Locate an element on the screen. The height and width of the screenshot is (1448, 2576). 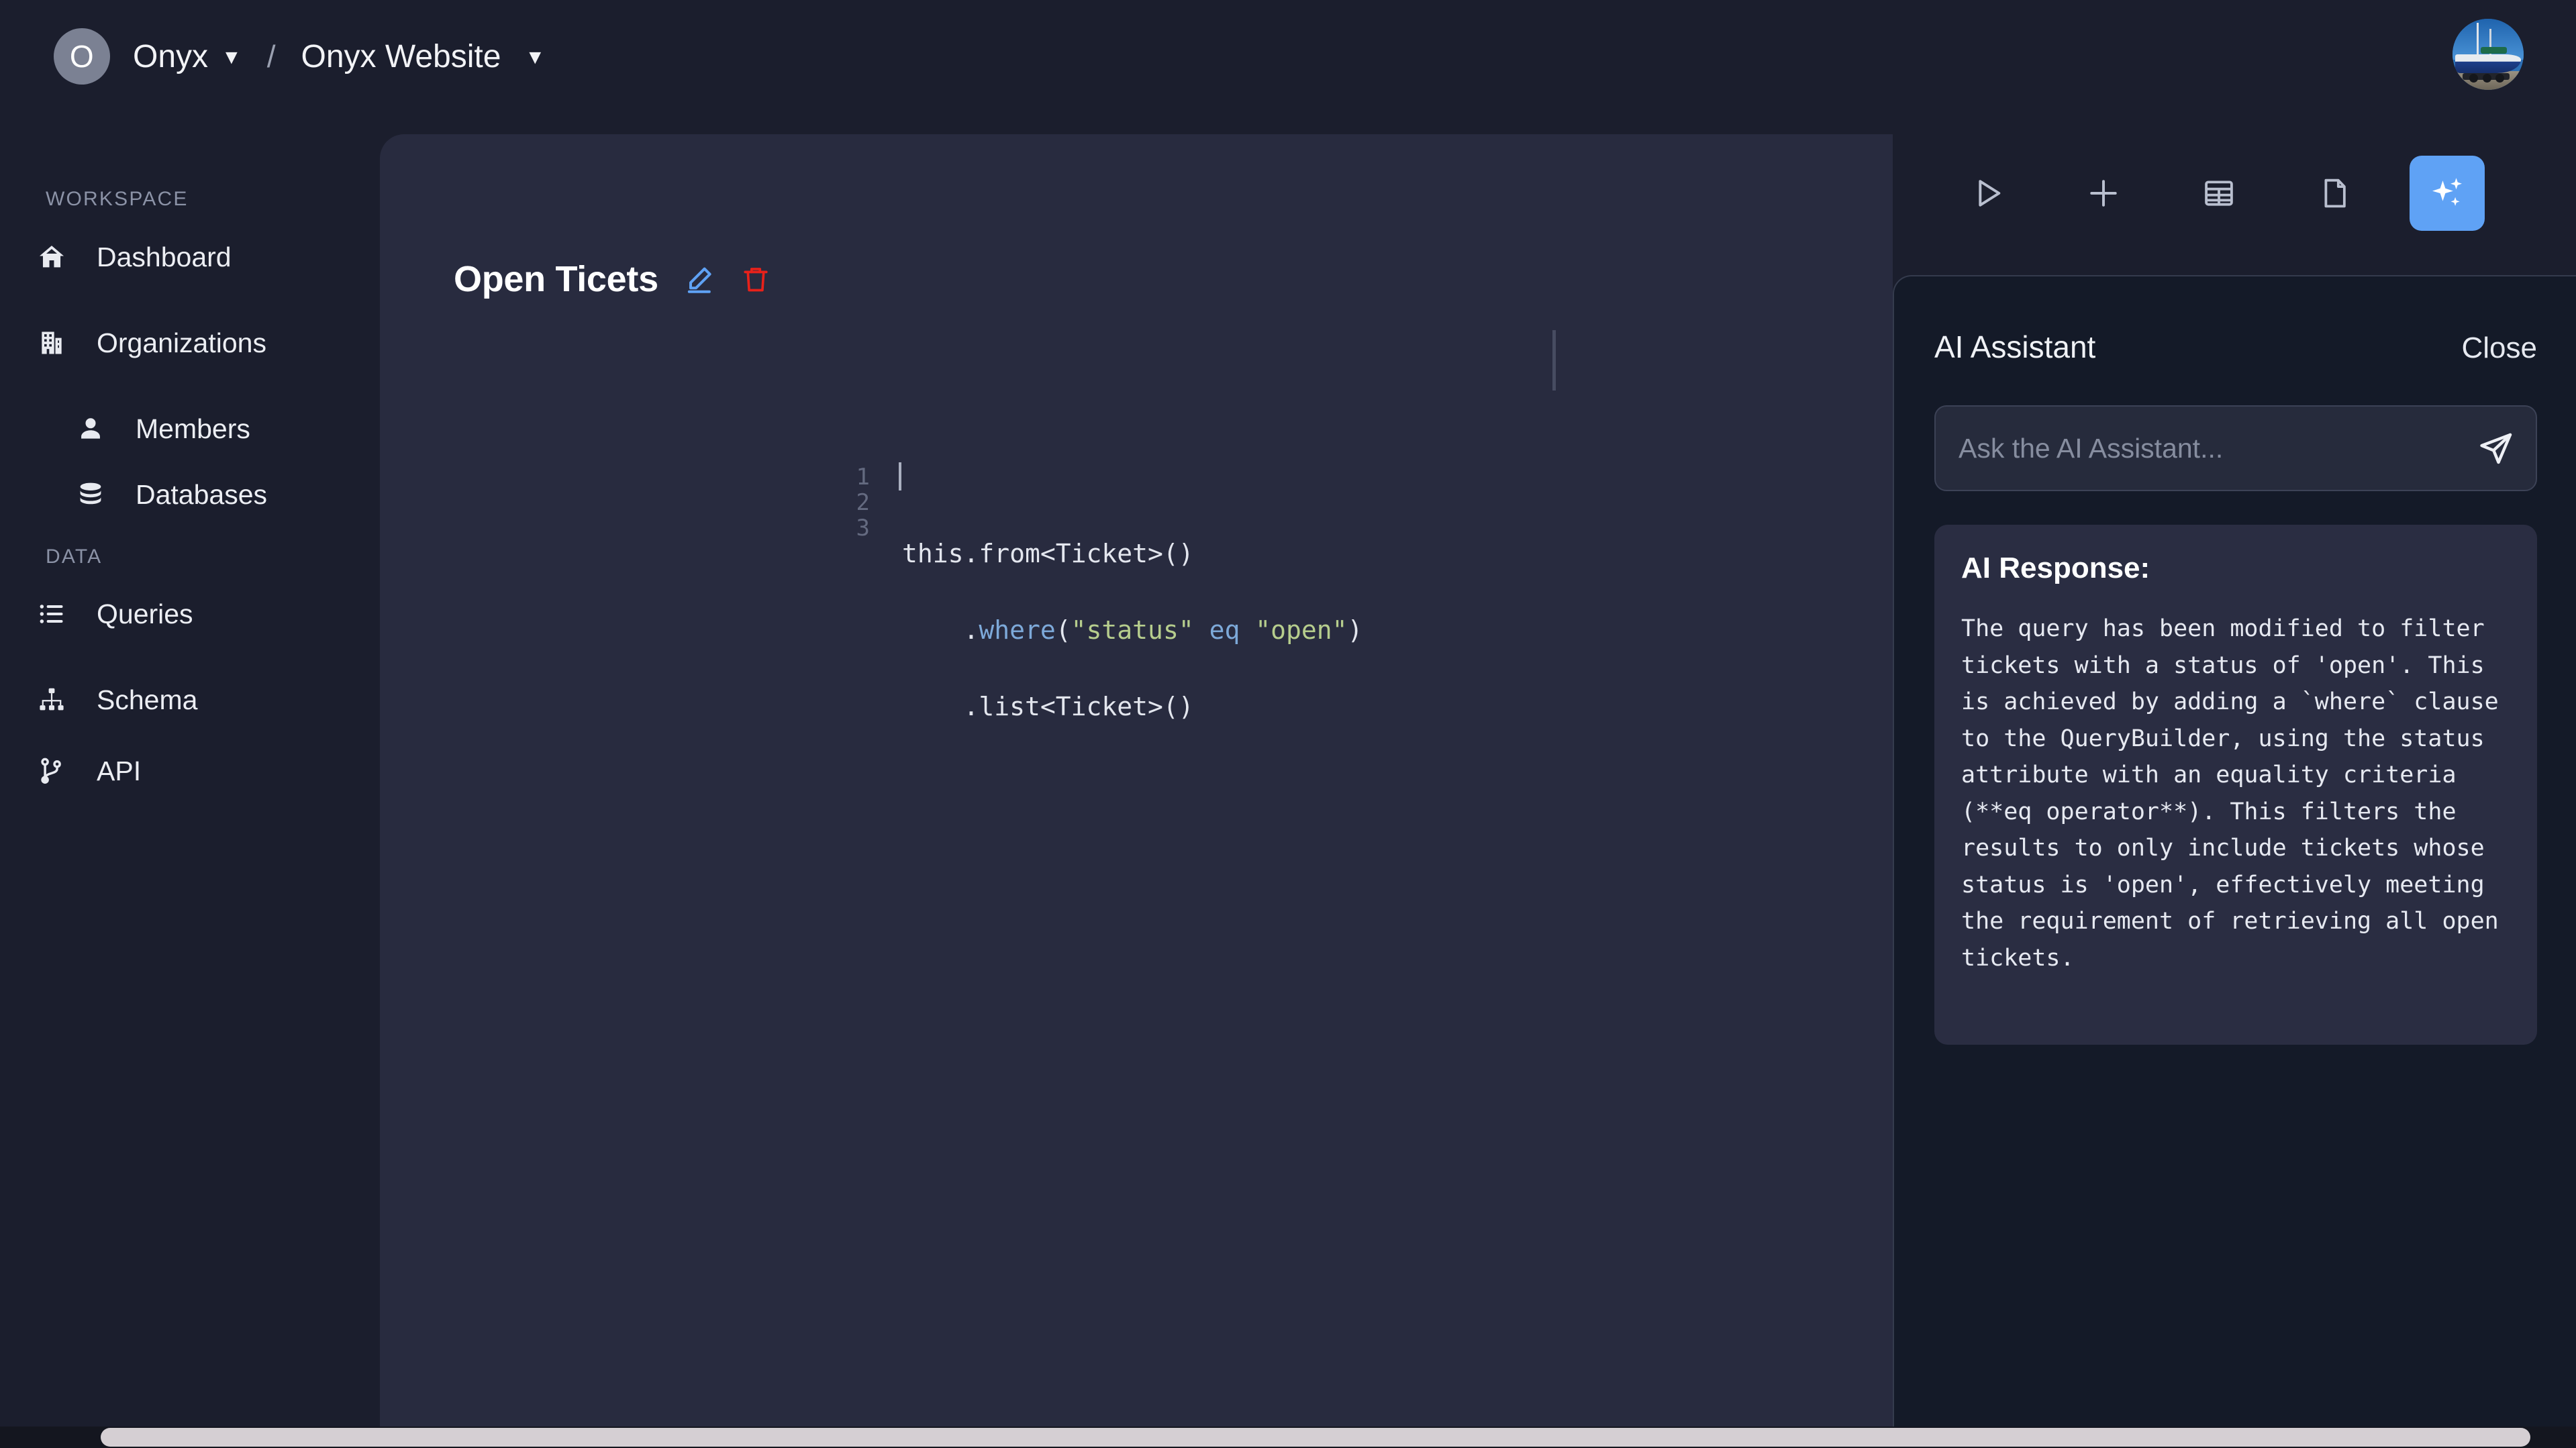
run-query-button is located at coordinates (1988, 193).